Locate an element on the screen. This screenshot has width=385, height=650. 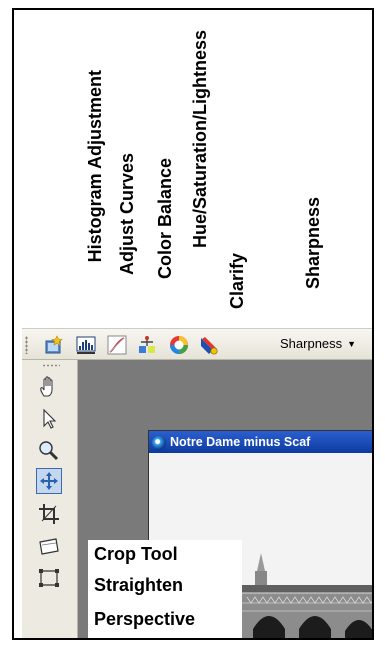
sharpness-dropdown-label: Sharpness is located at coordinates (311, 343).